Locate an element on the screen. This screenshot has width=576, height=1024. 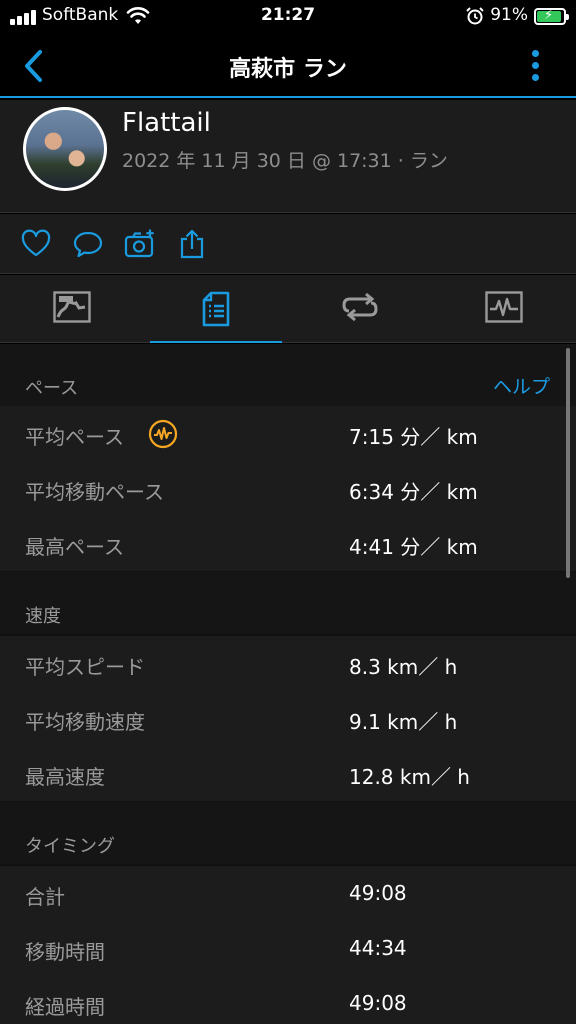
stat-value: 6:34 分／ km is located at coordinates (413, 492).